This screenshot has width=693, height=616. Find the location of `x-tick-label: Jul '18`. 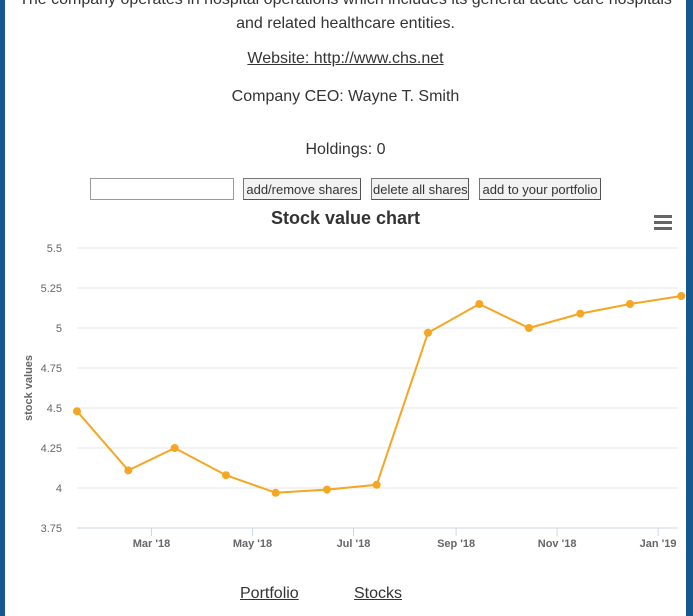

x-tick-label: Jul '18 is located at coordinates (354, 544).